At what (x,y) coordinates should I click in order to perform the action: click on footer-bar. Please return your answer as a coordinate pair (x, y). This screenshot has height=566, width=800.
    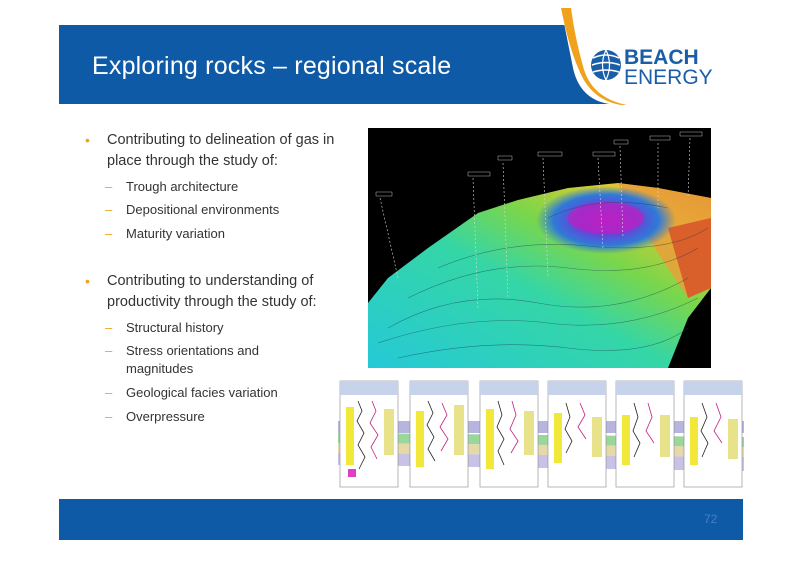
    Looking at the image, I should click on (401, 519).